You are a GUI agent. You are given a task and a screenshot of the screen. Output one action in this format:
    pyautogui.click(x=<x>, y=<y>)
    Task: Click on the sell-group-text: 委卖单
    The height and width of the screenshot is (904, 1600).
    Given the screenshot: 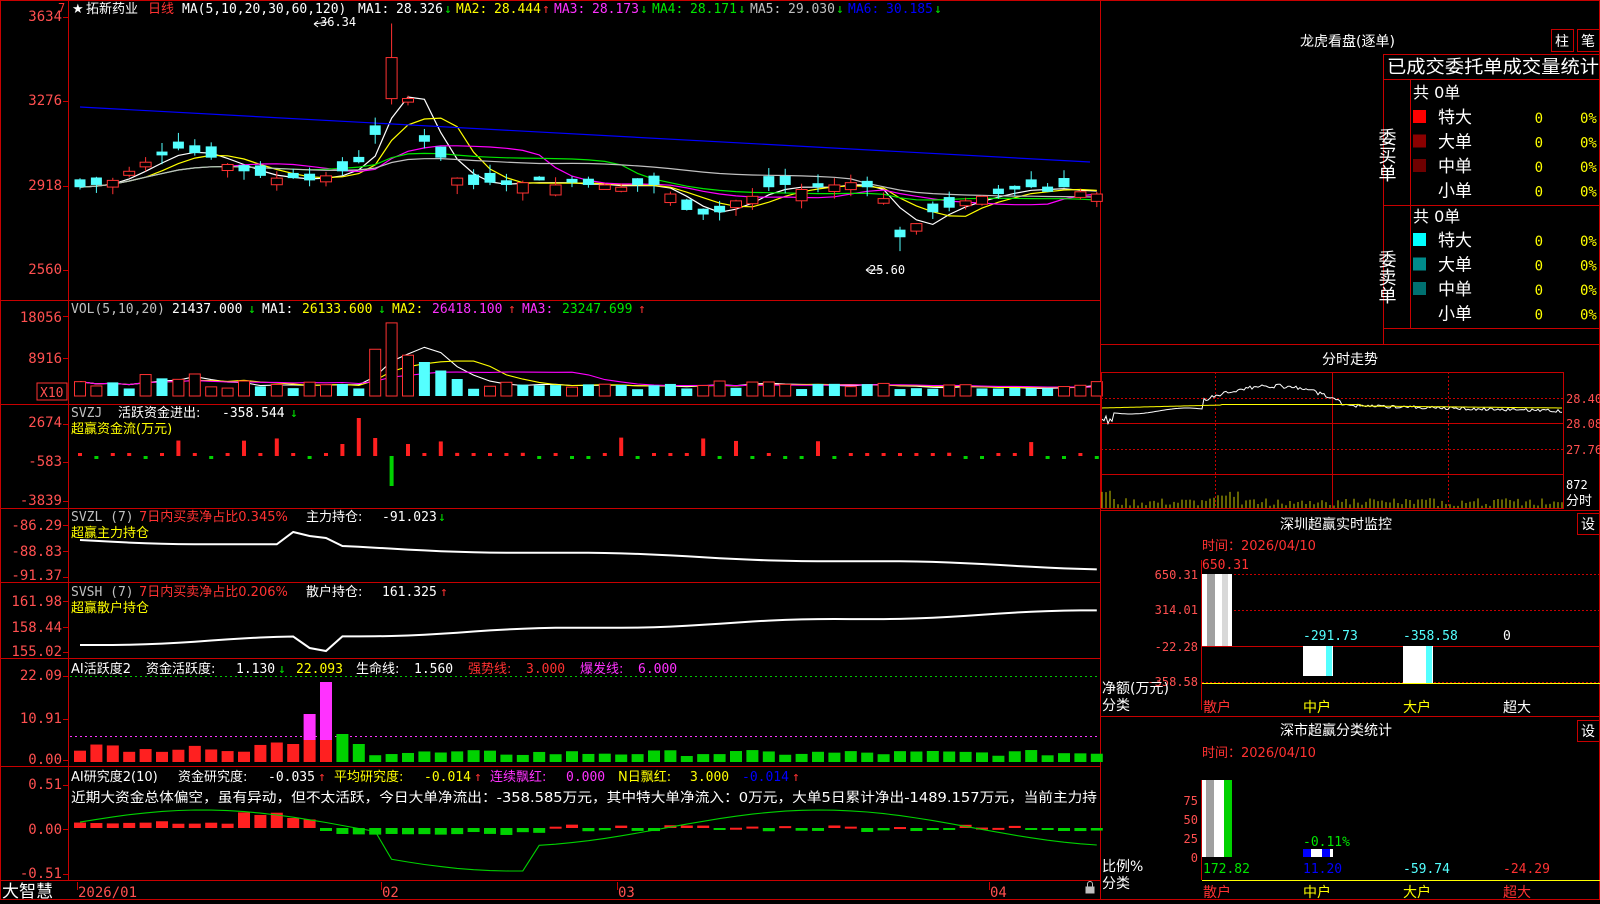 What is the action you would take?
    pyautogui.click(x=1386, y=277)
    